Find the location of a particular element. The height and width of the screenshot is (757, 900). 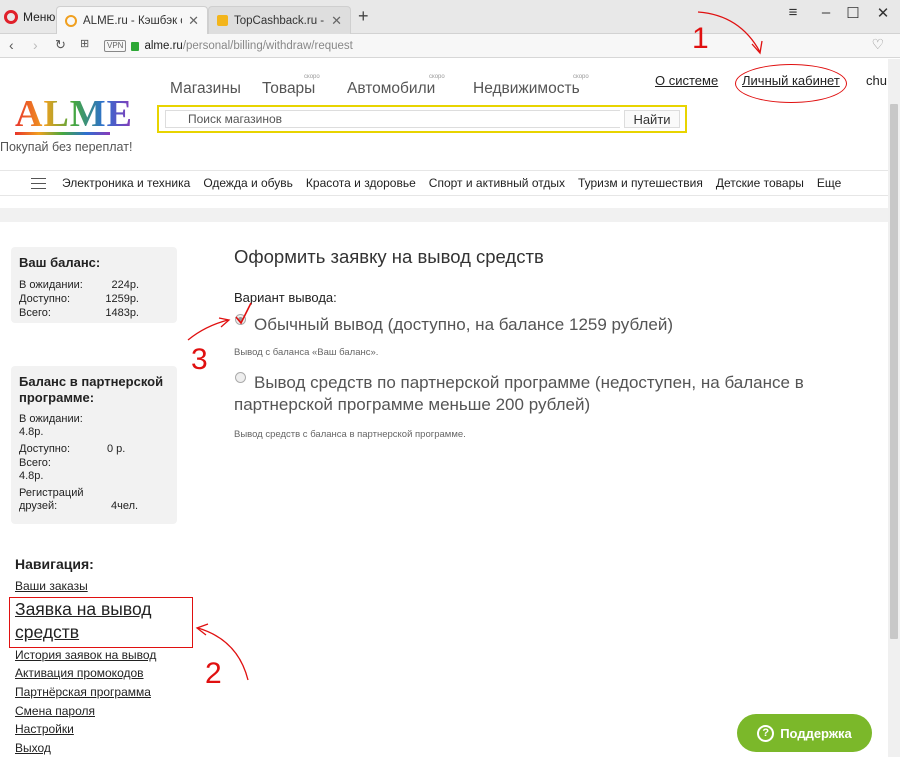

balance-total-value: 1483р. is located at coordinates (122, 313).